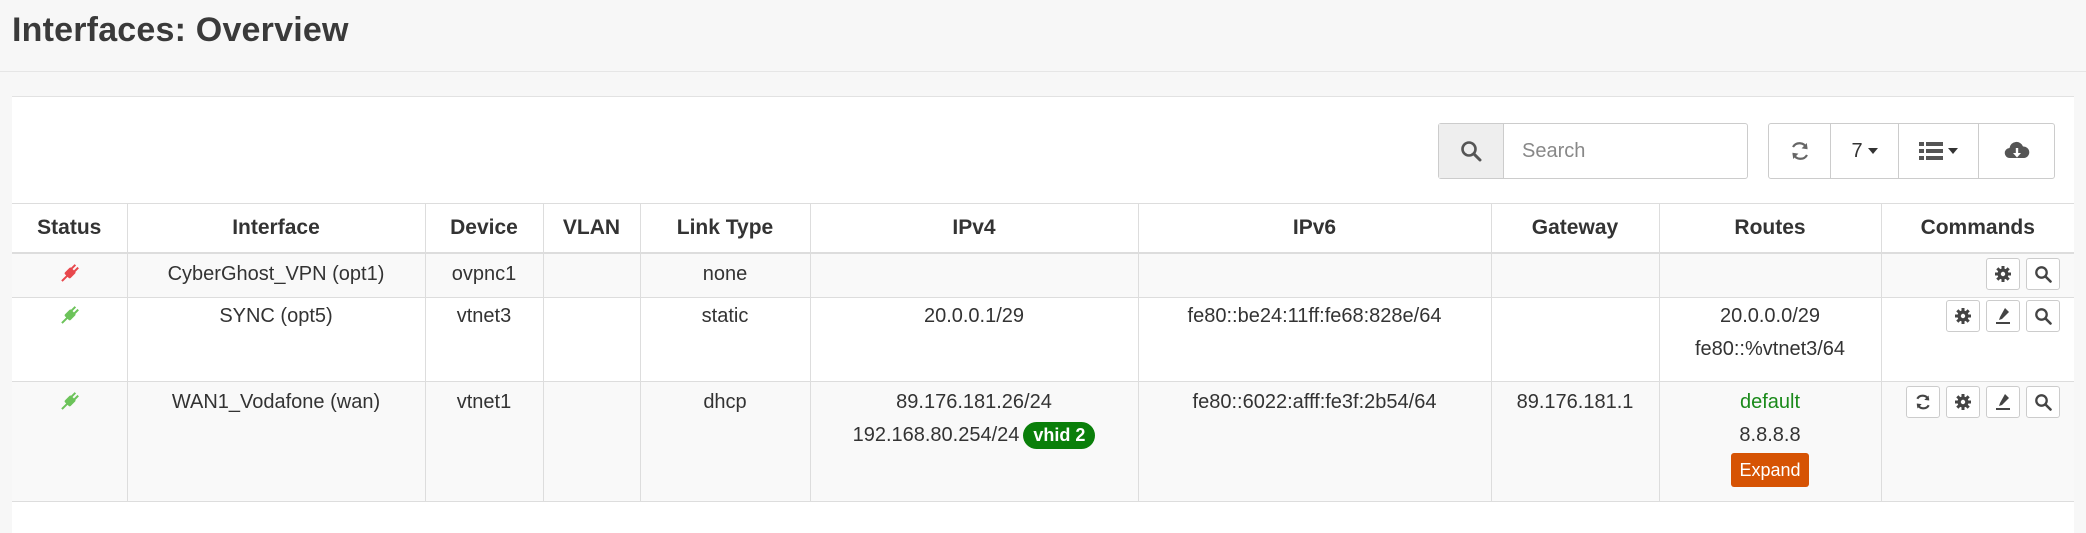 Image resolution: width=2086 pixels, height=533 pixels. Describe the element at coordinates (484, 275) in the screenshot. I see `device-cell: ovpnc1` at that location.